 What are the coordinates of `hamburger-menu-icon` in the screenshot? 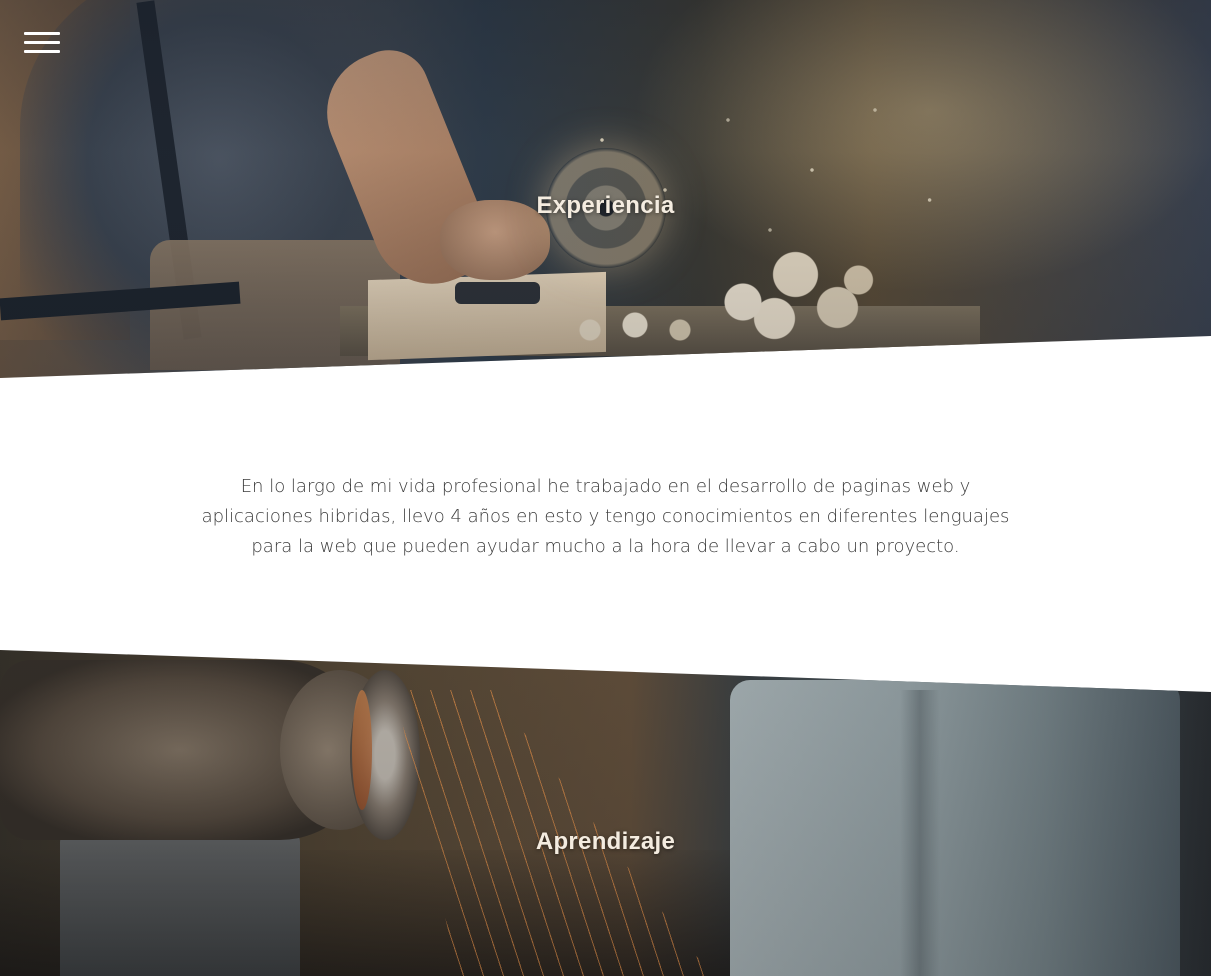 It's located at (43, 43).